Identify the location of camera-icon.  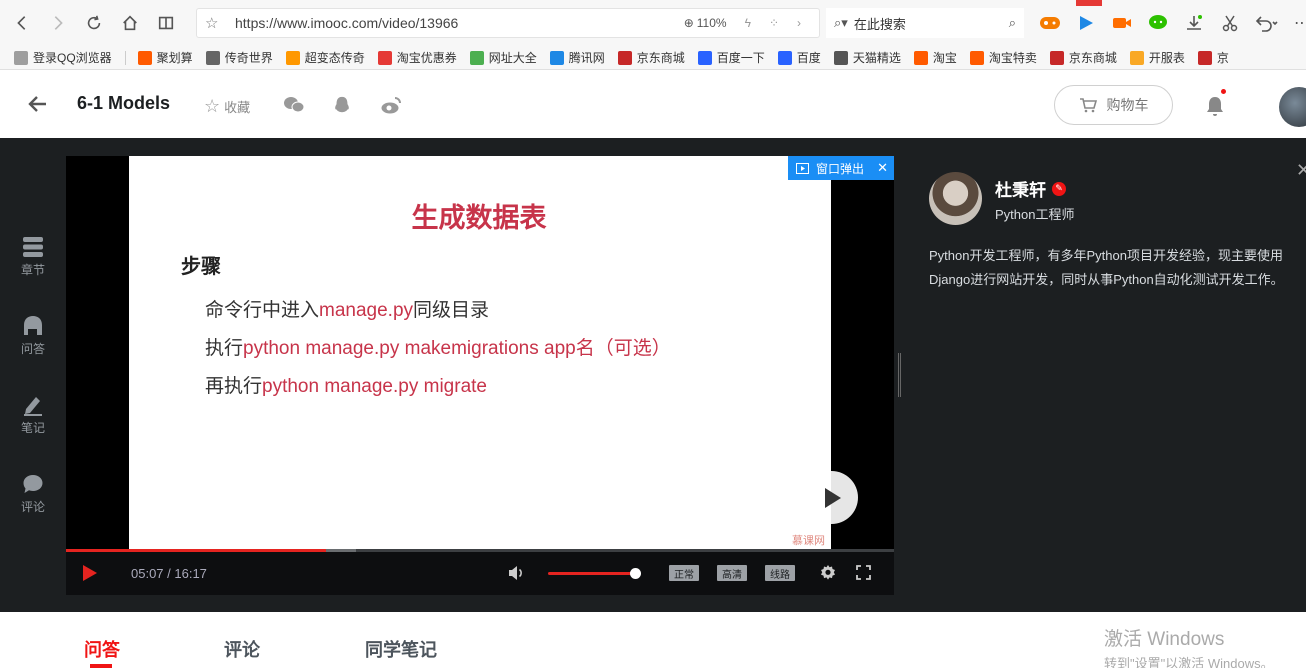
(1122, 23).